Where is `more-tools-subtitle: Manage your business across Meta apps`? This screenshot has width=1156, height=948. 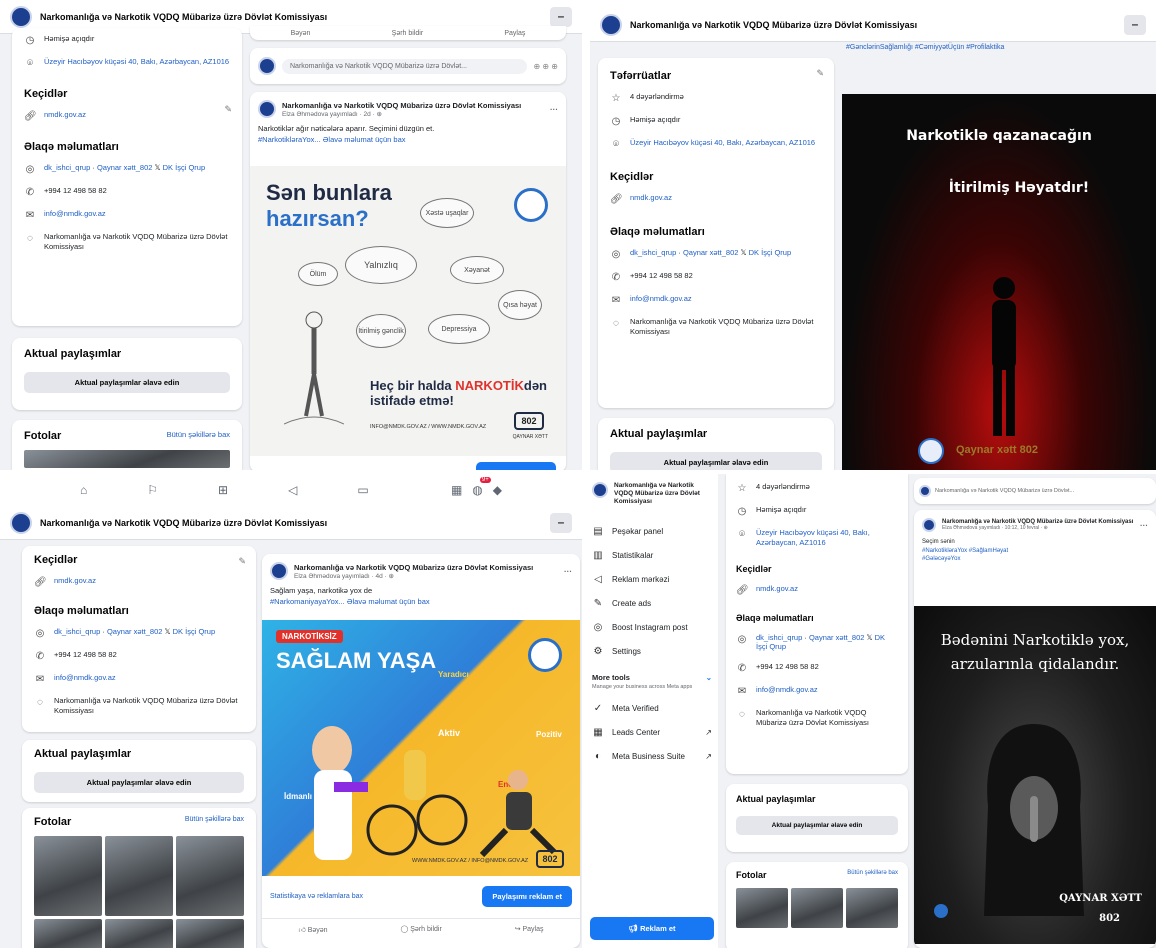
more-tools-subtitle: Manage your business across Meta apps is located at coordinates (642, 687).